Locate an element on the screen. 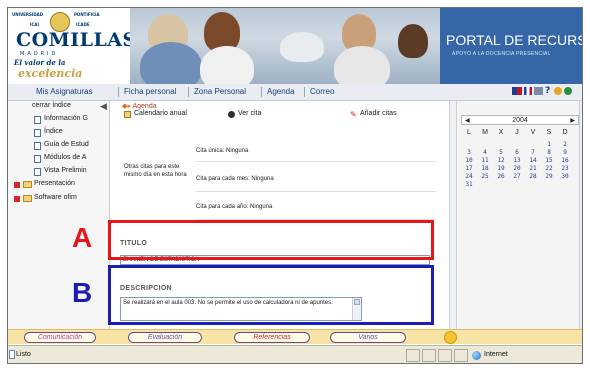 This screenshot has width=590, height=370. calendar-day: 11 is located at coordinates (485, 160).